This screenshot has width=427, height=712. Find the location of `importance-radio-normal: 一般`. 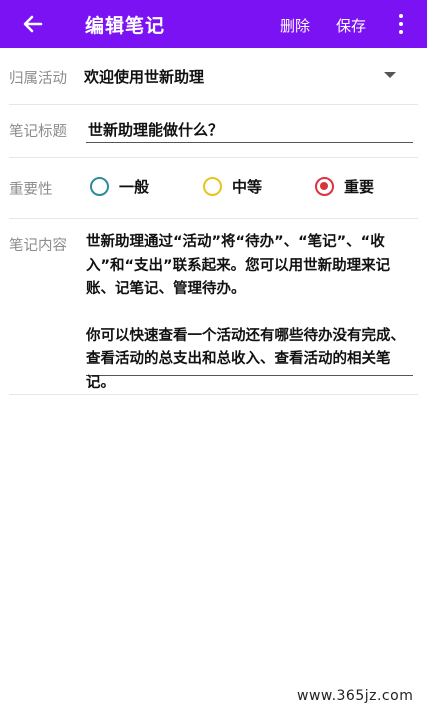

importance-radio-normal: 一般 is located at coordinates (119, 186).